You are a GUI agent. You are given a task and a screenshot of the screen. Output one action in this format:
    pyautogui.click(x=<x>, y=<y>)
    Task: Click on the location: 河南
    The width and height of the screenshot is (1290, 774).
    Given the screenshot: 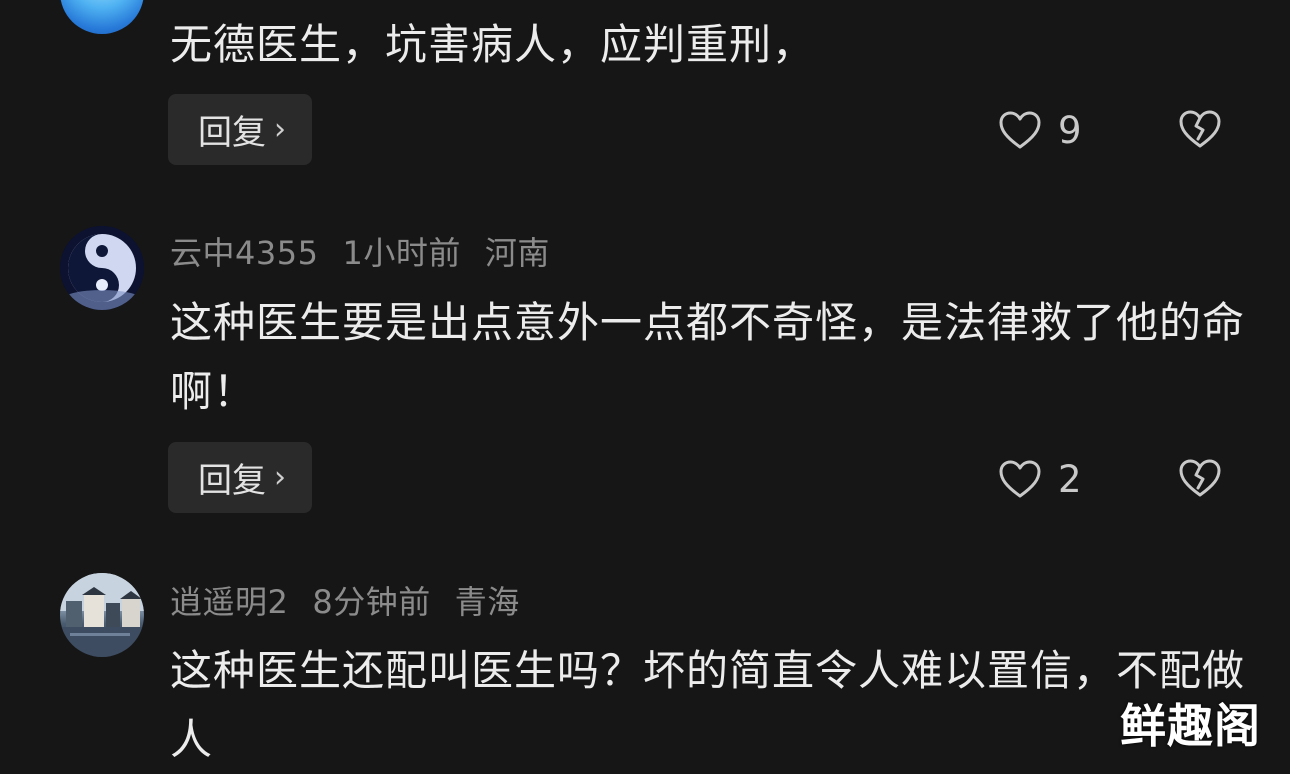 What is the action you would take?
    pyautogui.click(x=517, y=253)
    